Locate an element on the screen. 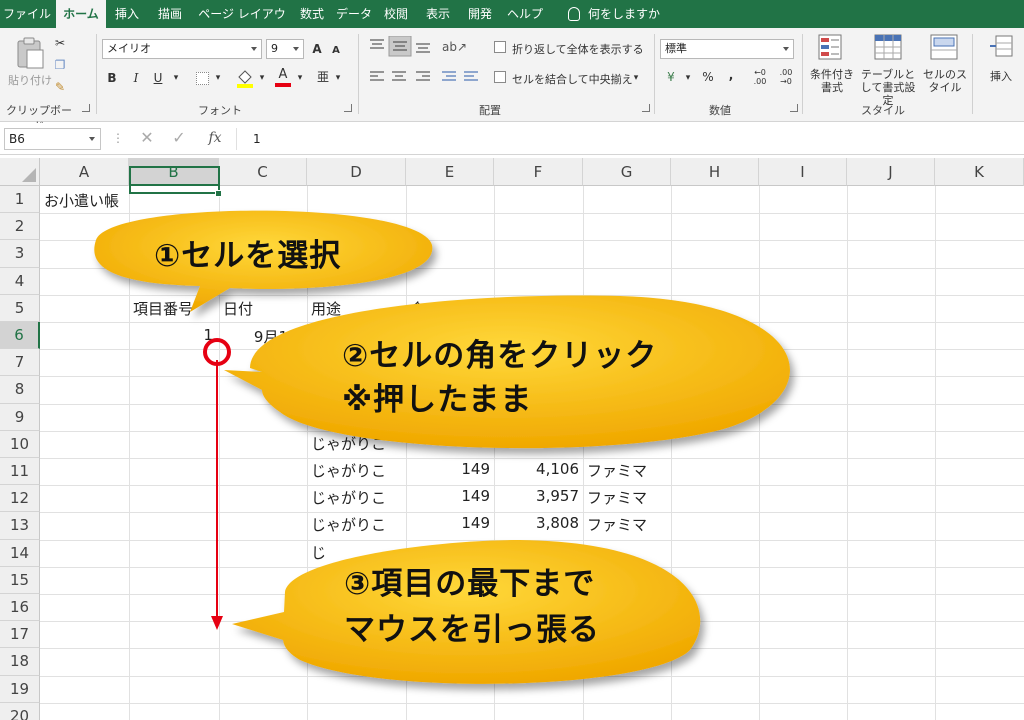  drag-arrow-head is located at coordinates (217, 623).